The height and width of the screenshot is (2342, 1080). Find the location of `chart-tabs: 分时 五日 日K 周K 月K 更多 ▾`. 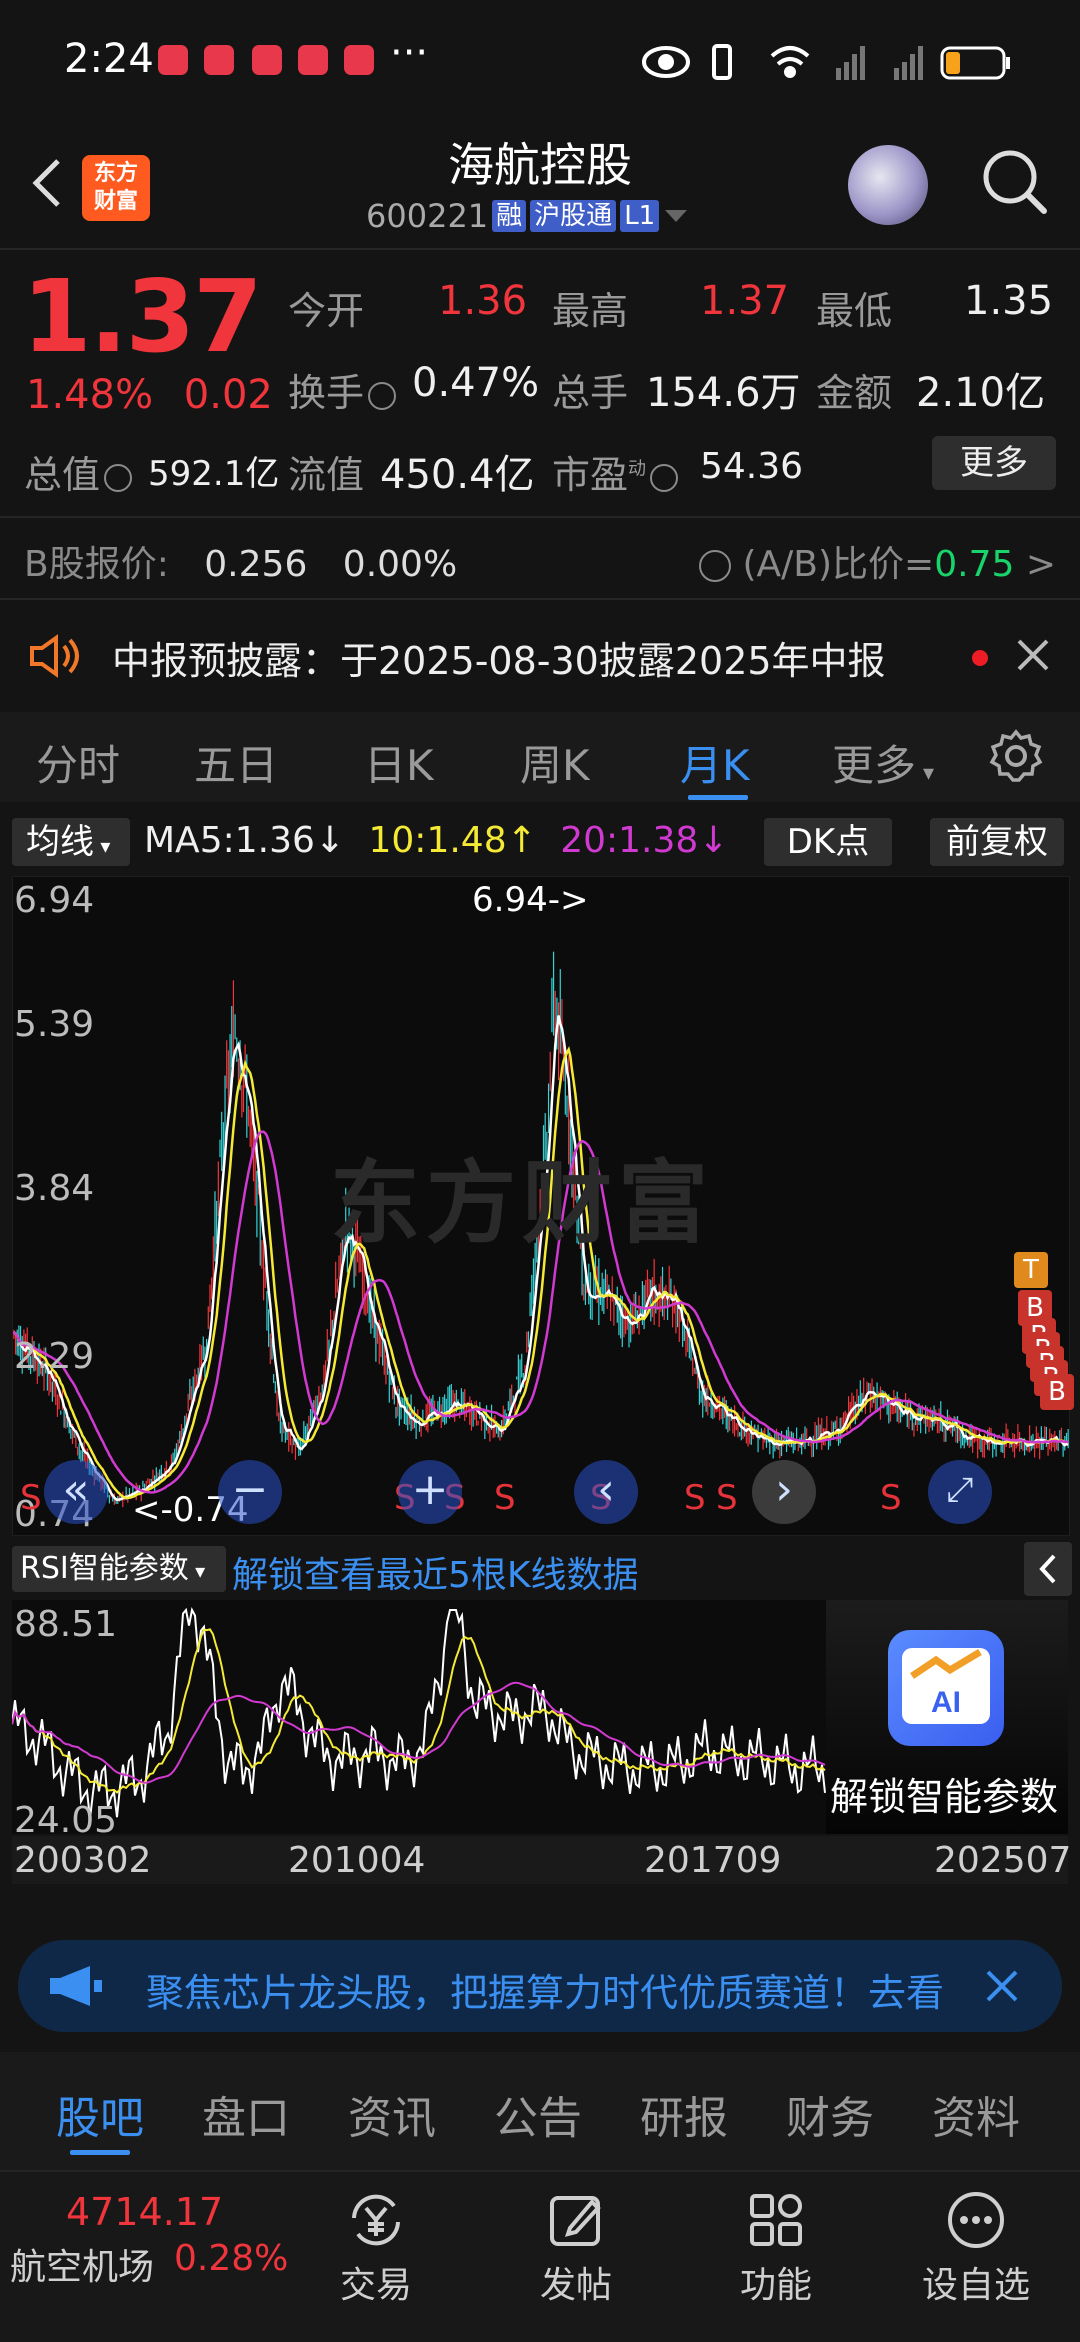

chart-tabs: 分时 五日 日K 周K 月K 更多 ▾ is located at coordinates (540, 757).